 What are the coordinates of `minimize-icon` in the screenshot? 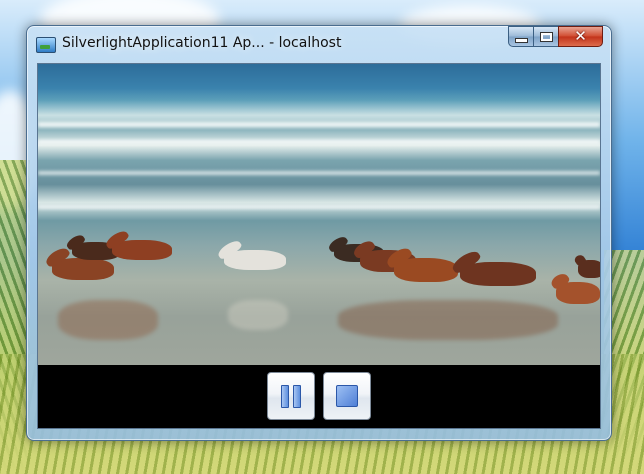 It's located at (521, 40).